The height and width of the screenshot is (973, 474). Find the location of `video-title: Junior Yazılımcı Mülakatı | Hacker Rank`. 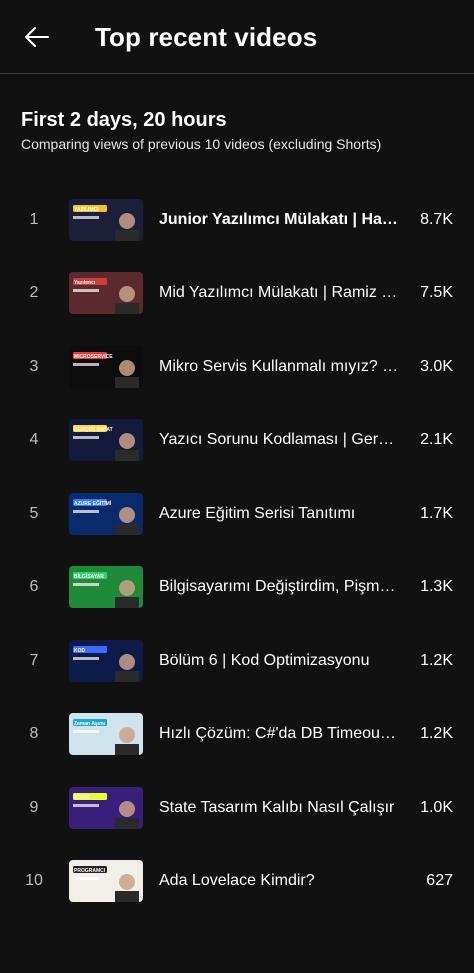

video-title: Junior Yazılımcı Mülakatı | Hacker Rank is located at coordinates (279, 220).